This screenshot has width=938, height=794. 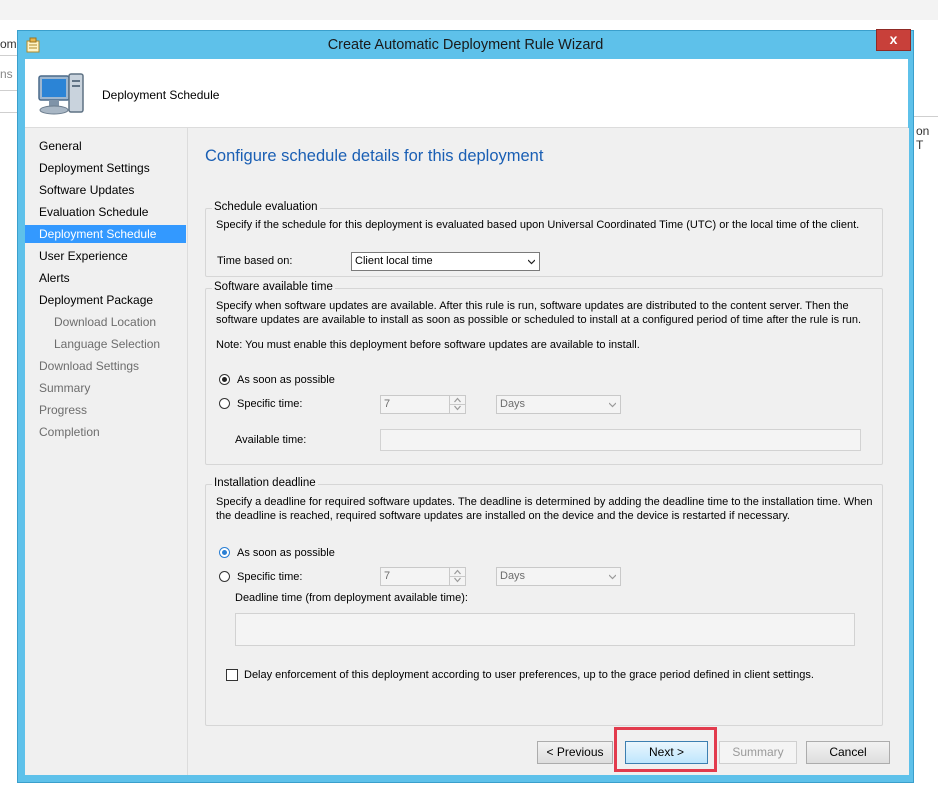 I want to click on available-specific-stepper: 7, so click(x=423, y=404).